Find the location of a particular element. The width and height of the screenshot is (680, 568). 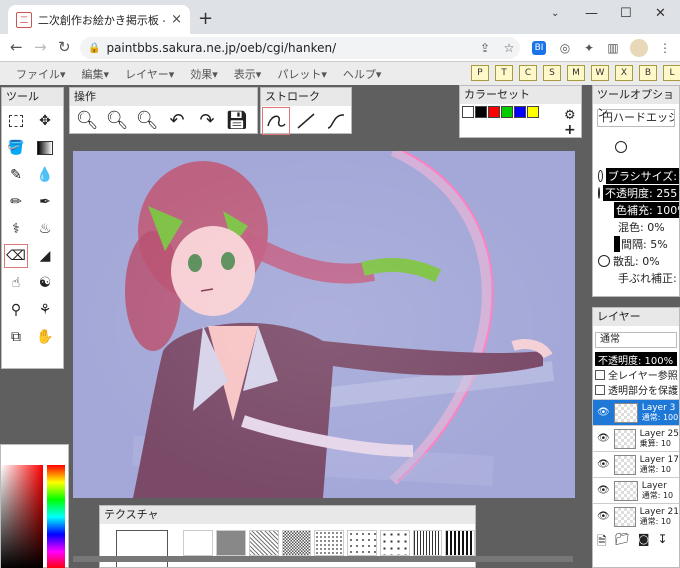

tab-close-button: × is located at coordinates (176, 19).